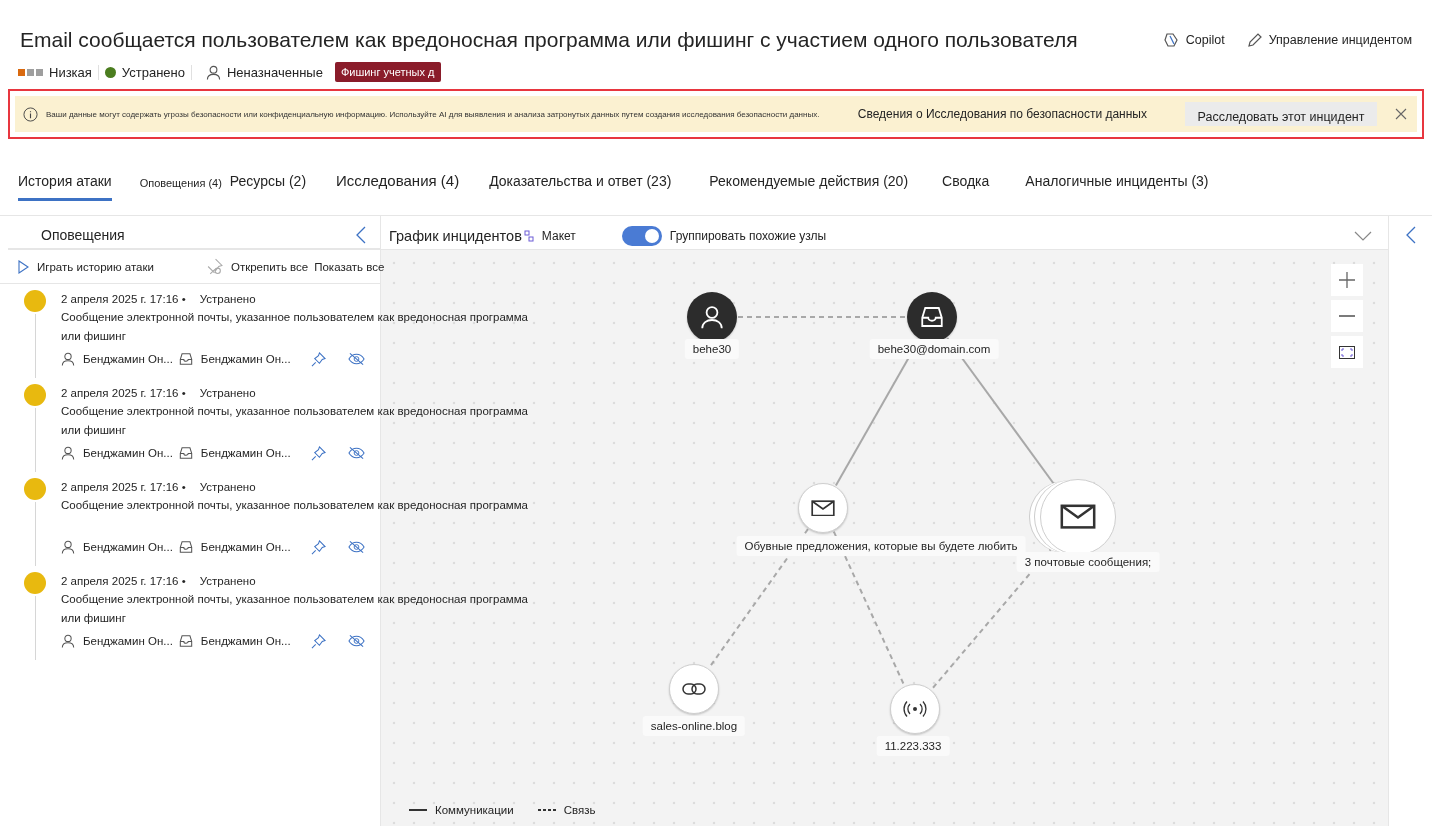 This screenshot has width=1432, height=826. What do you see at coordinates (580, 187) in the screenshot?
I see `tab: Доказательства и ответ (23)` at bounding box center [580, 187].